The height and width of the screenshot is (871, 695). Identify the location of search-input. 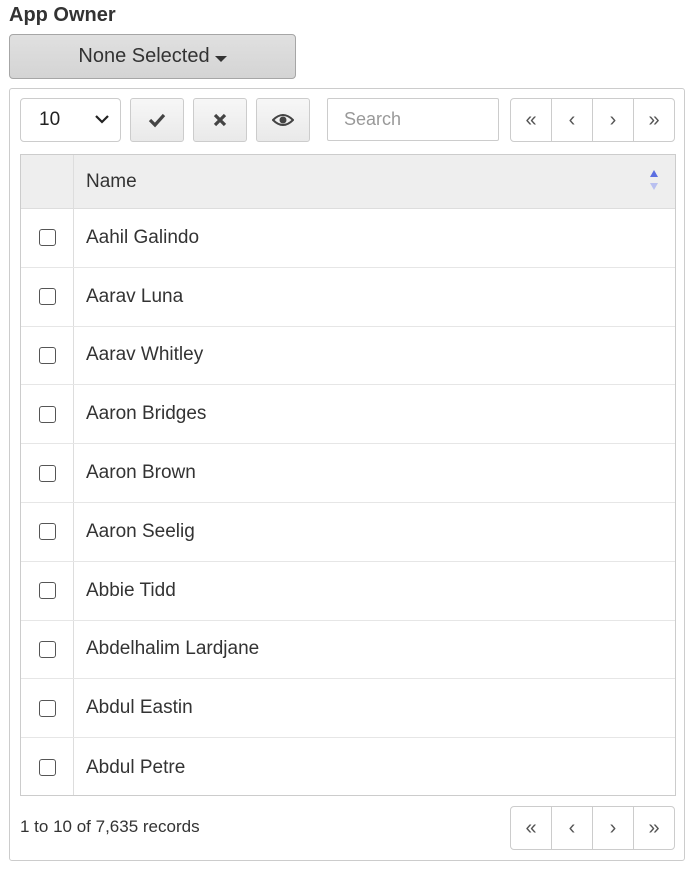
(413, 119).